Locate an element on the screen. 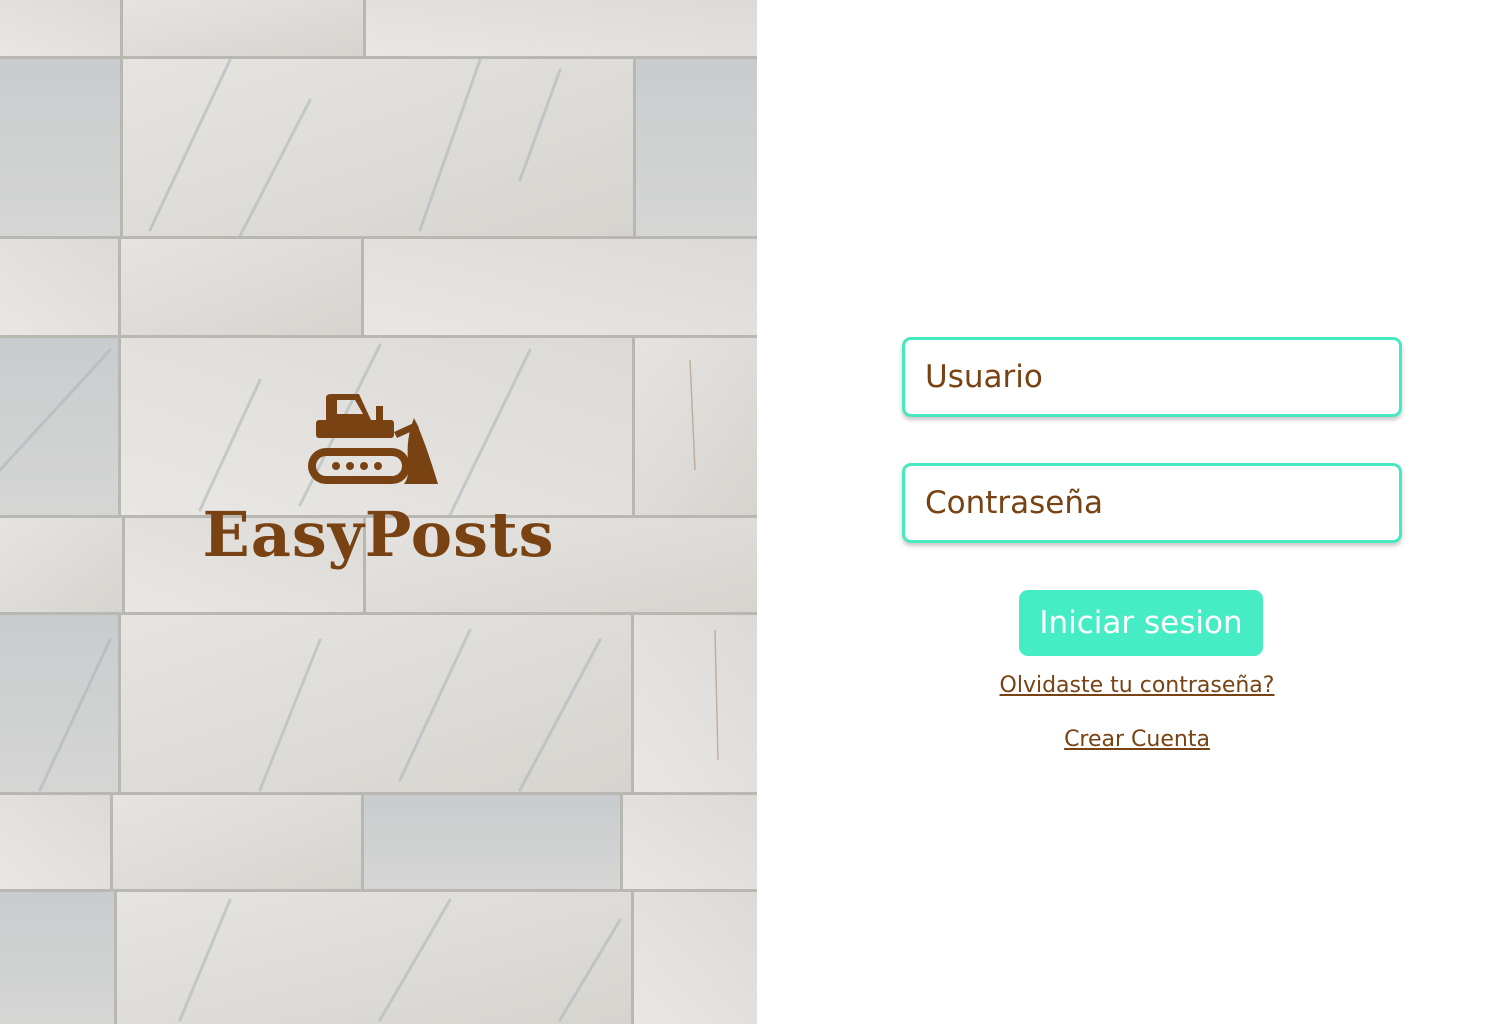 The height and width of the screenshot is (1024, 1512). forgot-password-link: Olvidaste tu contraseña? is located at coordinates (1134, 685).